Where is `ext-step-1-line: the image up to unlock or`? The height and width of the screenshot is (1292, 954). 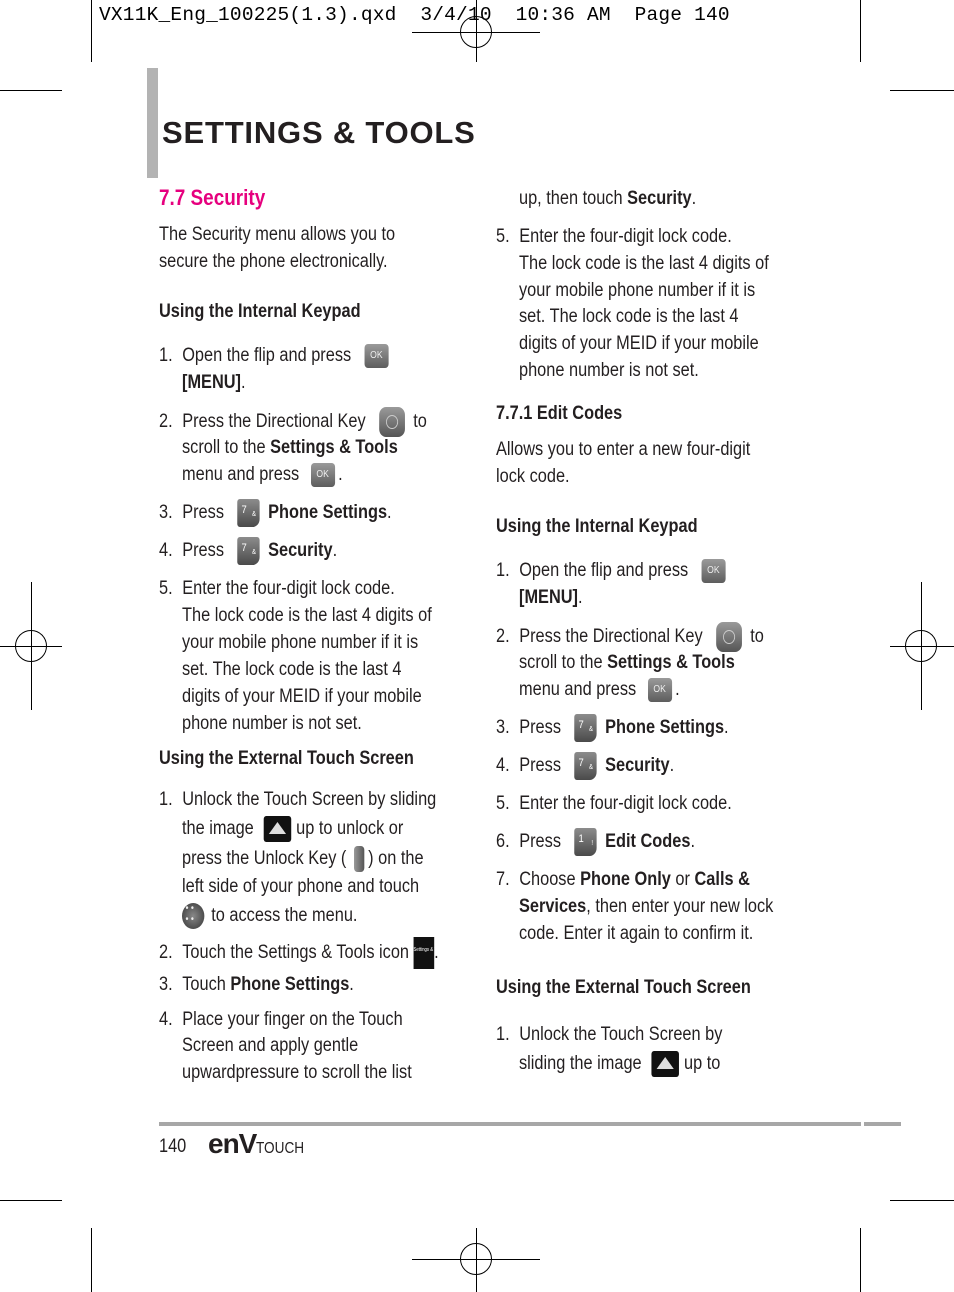 ext-step-1-line: the image up to unlock or is located at coordinates (292, 828).